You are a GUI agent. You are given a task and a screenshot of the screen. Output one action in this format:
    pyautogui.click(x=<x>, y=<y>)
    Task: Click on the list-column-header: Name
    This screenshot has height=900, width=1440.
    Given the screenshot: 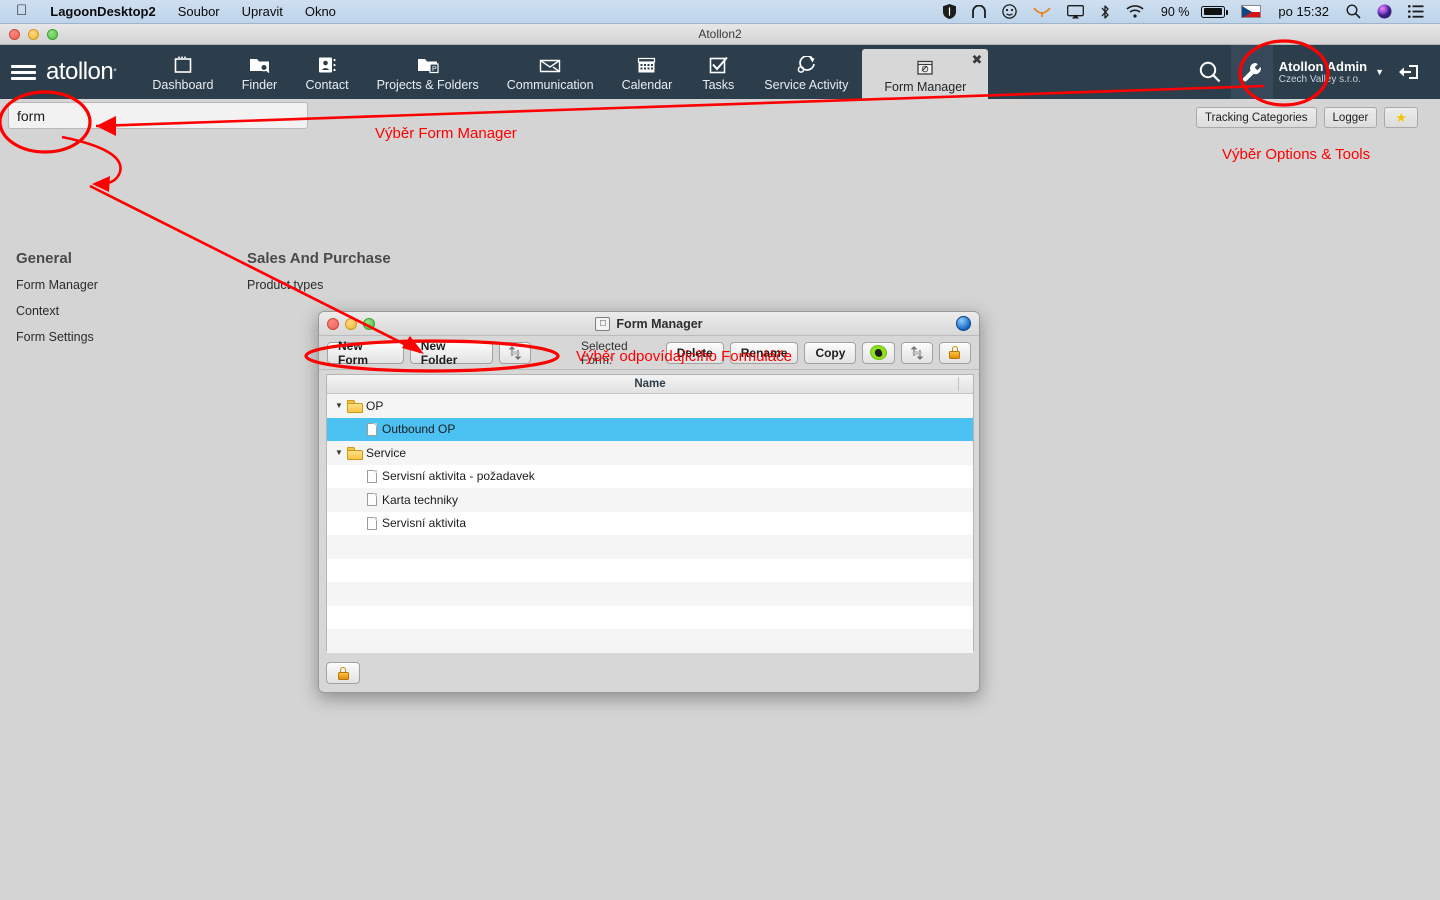 What is the action you would take?
    pyautogui.click(x=650, y=384)
    